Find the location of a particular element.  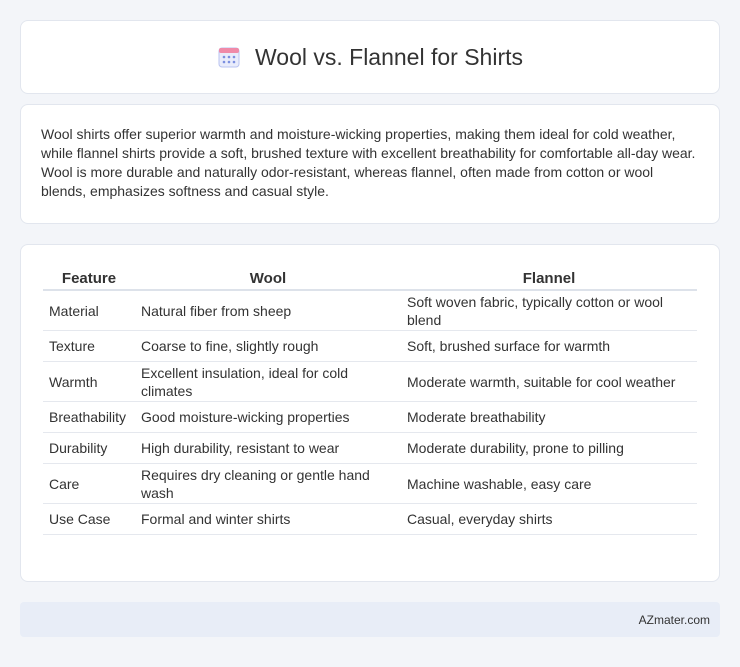

flannel-cell: Moderate breathability is located at coordinates (549, 417).